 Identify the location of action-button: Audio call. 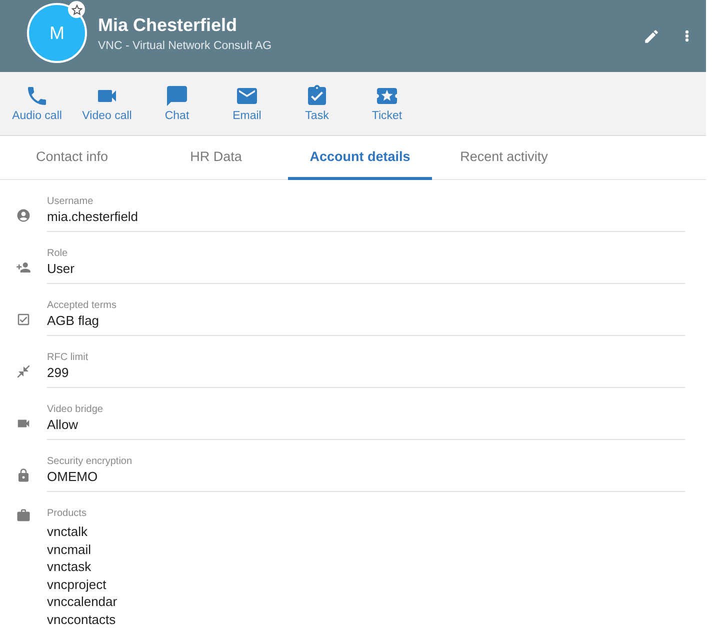
(37, 103).